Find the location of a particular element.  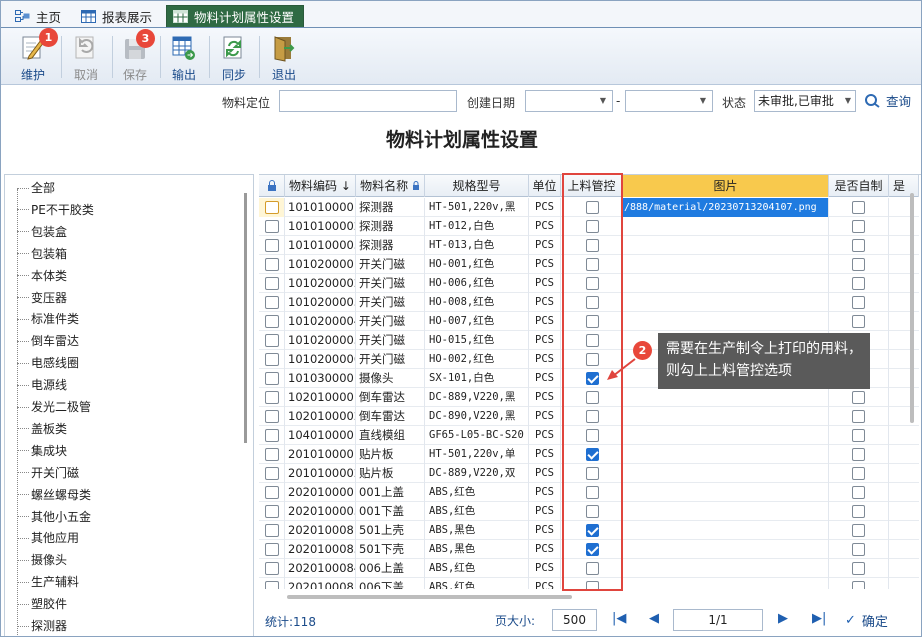

table-row: 2010100002 贴片板 DC-889,V220,双 PCS is located at coordinates (589, 473).